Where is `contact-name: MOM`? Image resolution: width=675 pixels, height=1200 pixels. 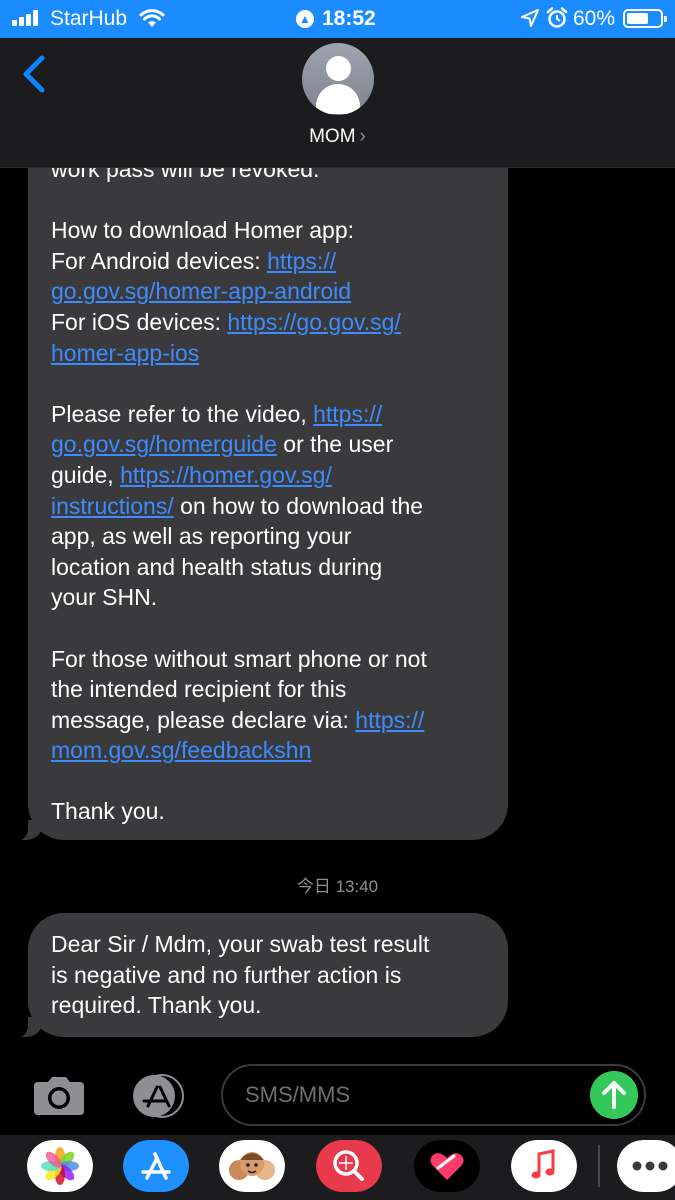 contact-name: MOM is located at coordinates (332, 136).